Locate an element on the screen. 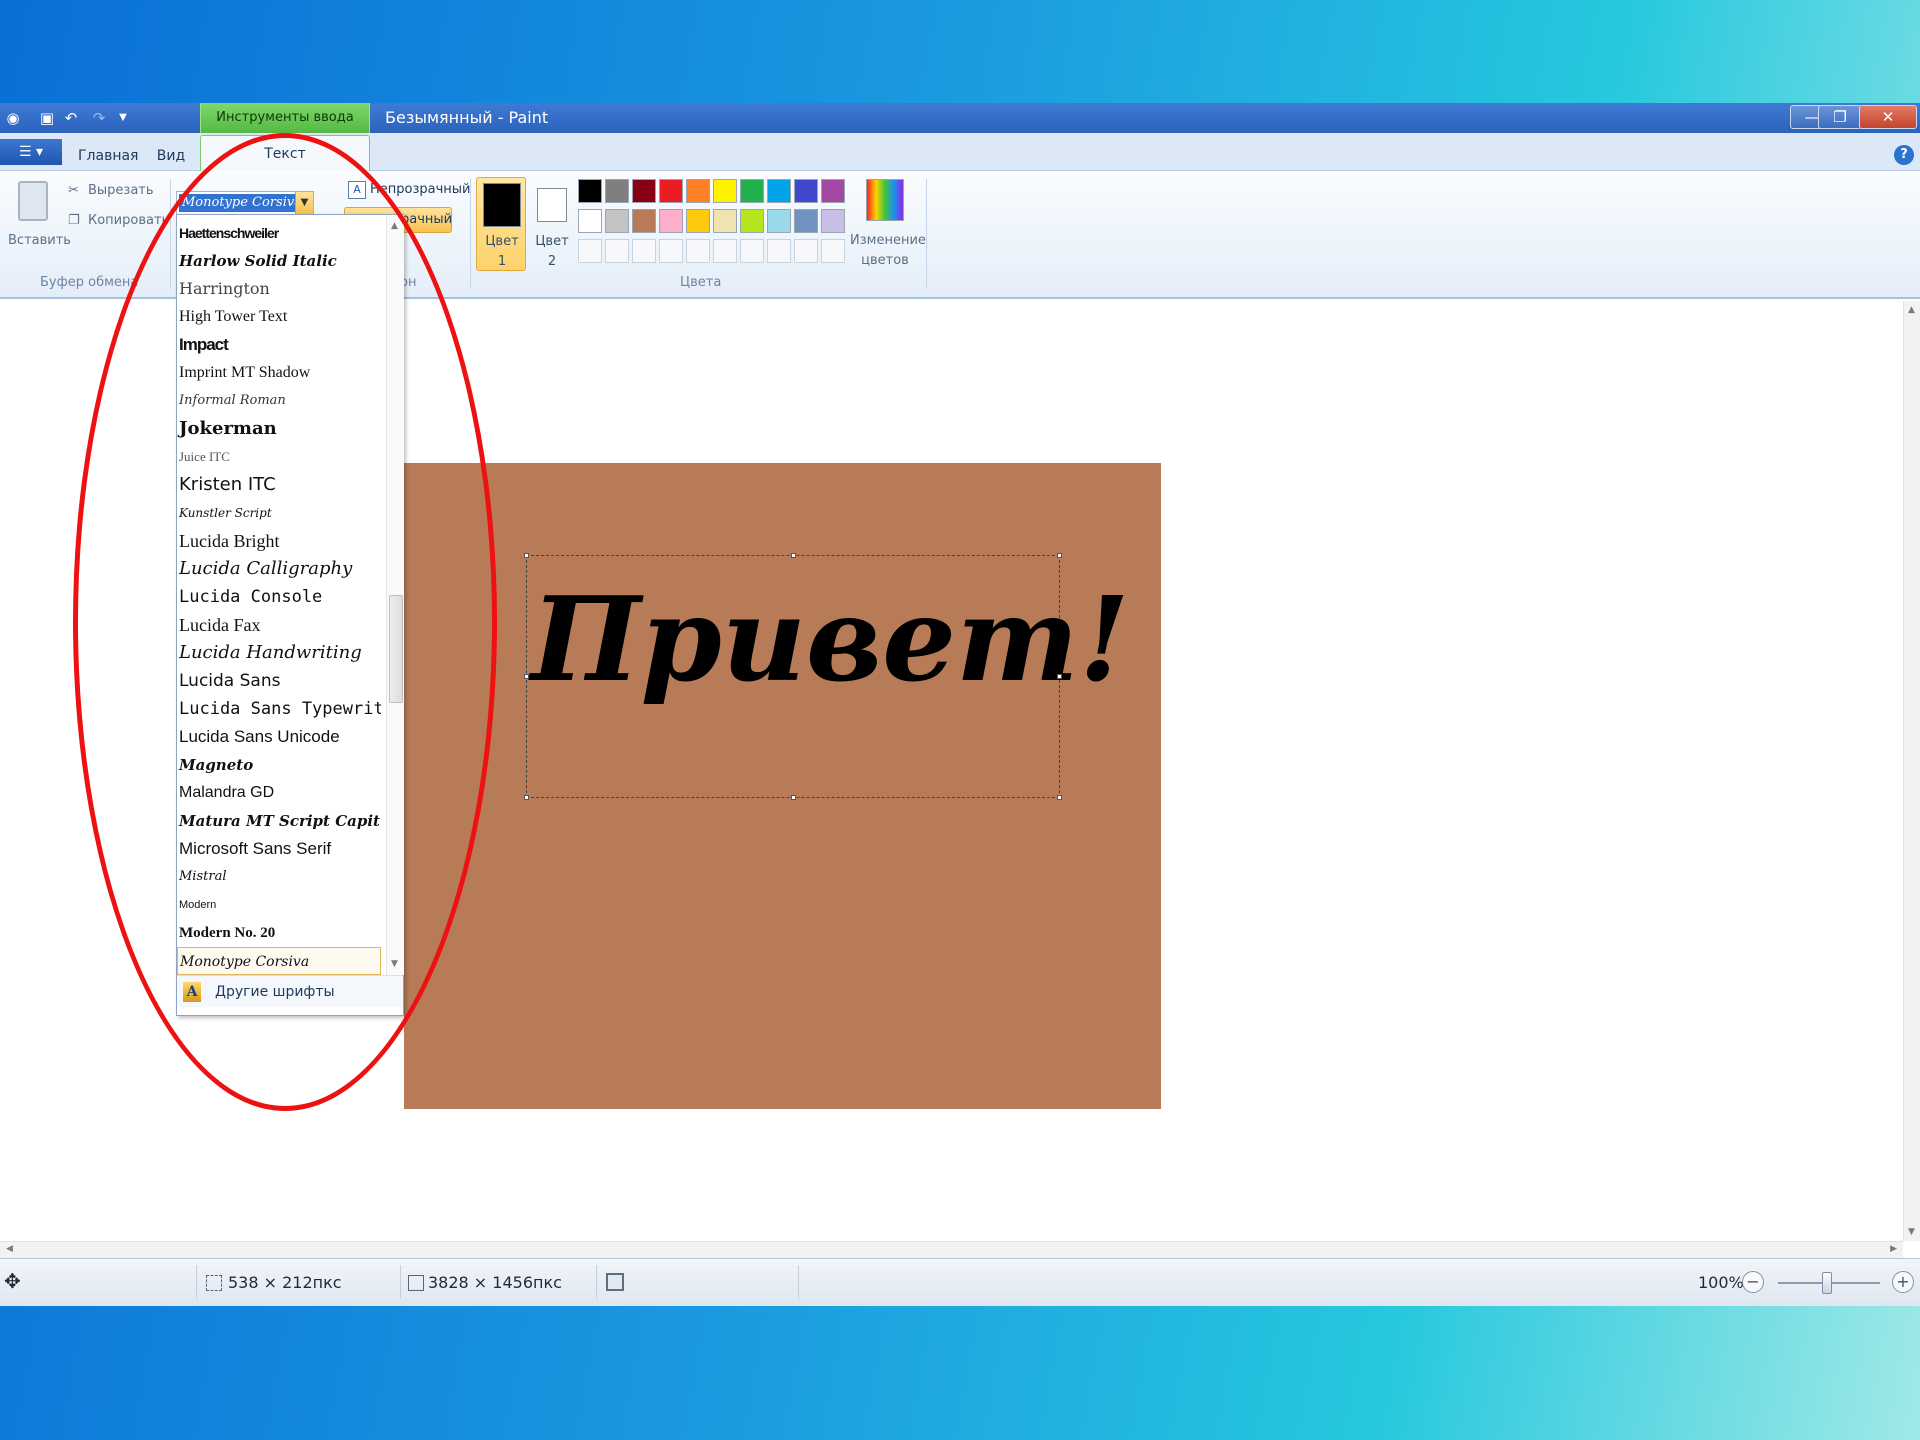 The height and width of the screenshot is (1440, 1920). font-family-combo: Monotype Corsiva ▼ is located at coordinates (245, 203).